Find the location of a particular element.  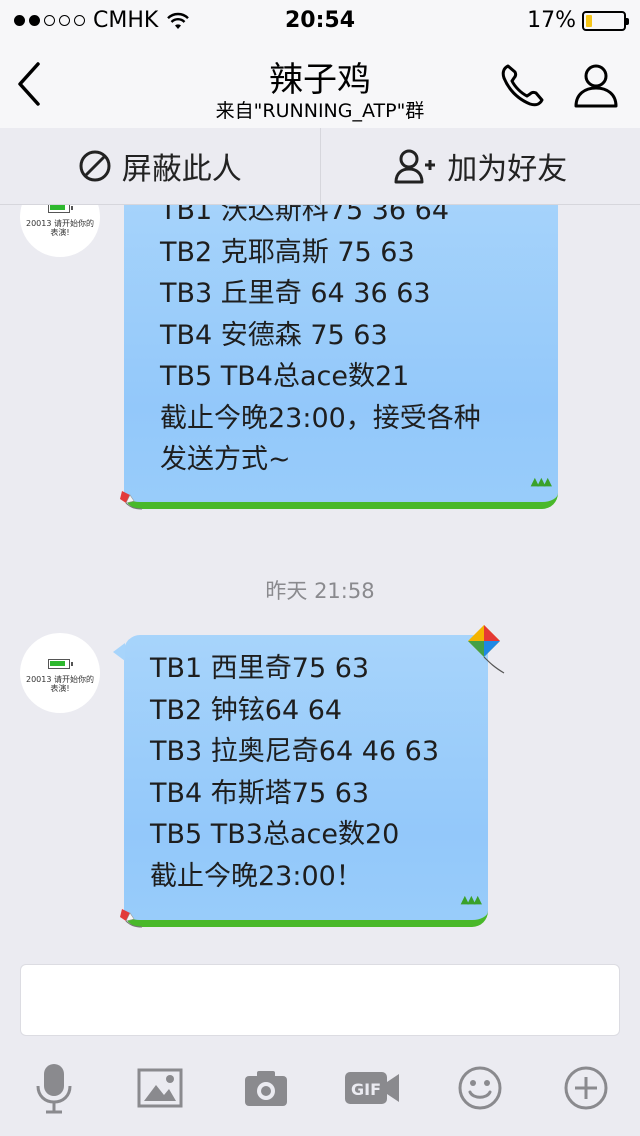

gif-button: GIF is located at coordinates (372, 1088).